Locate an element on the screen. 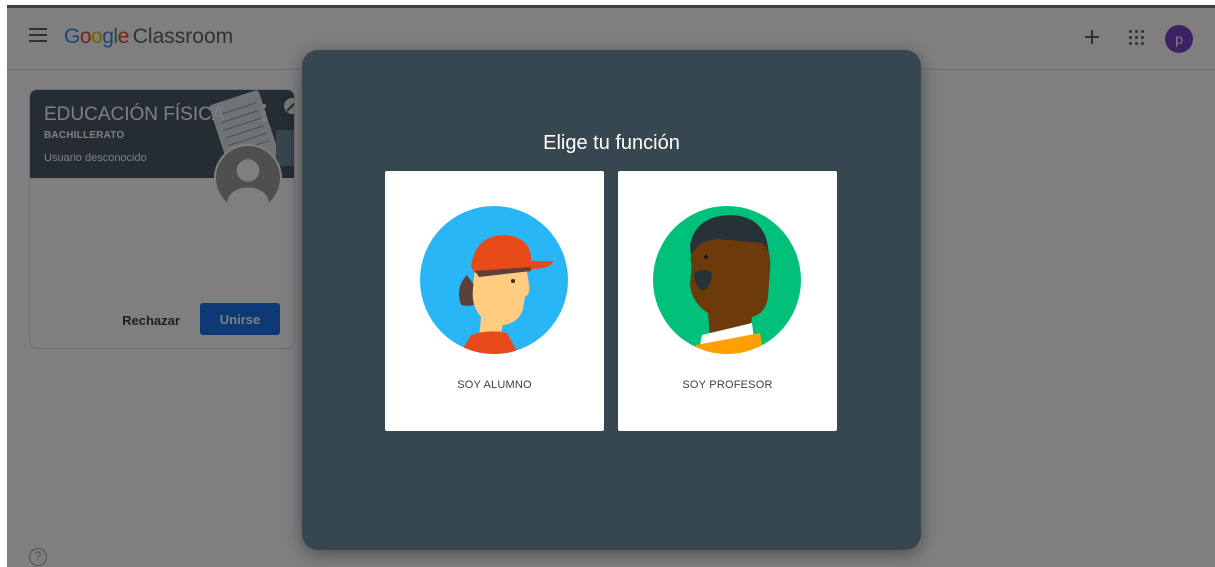 The height and width of the screenshot is (567, 1215). student-role-card: SOY ALUMNO is located at coordinates (494, 301).